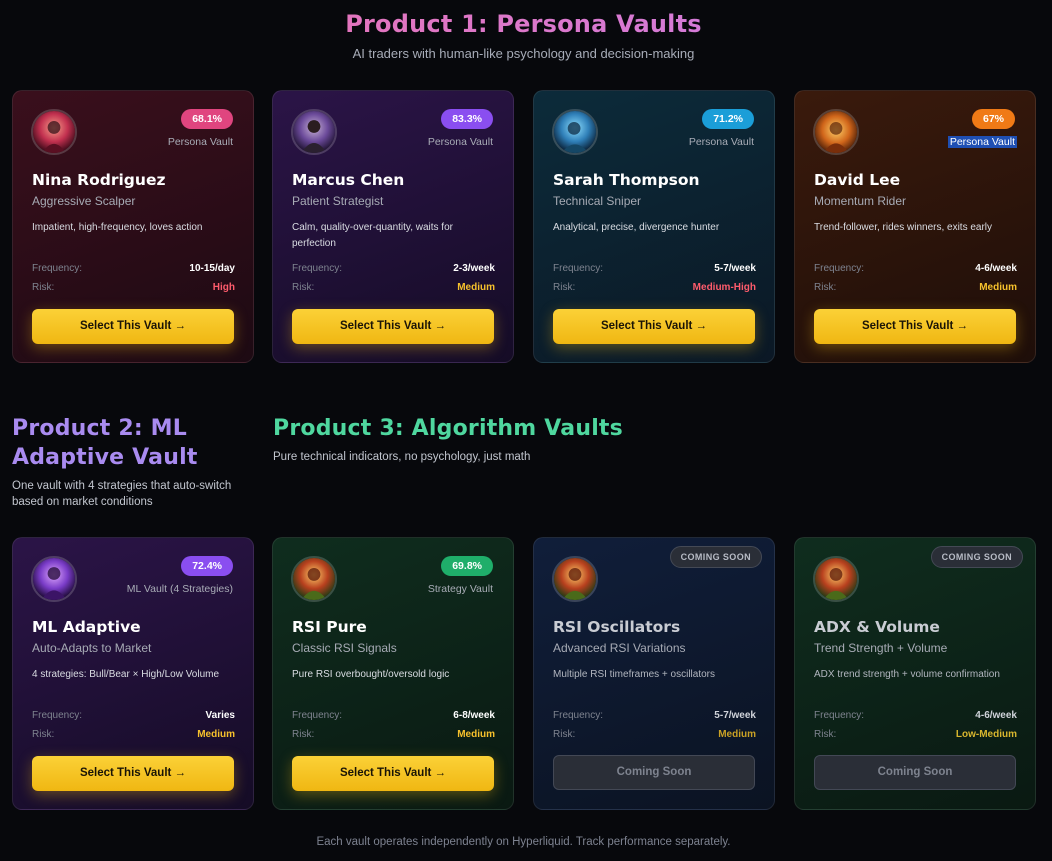 This screenshot has height=861, width=1052. I want to click on vault-role: Classic RSI Signals, so click(344, 648).